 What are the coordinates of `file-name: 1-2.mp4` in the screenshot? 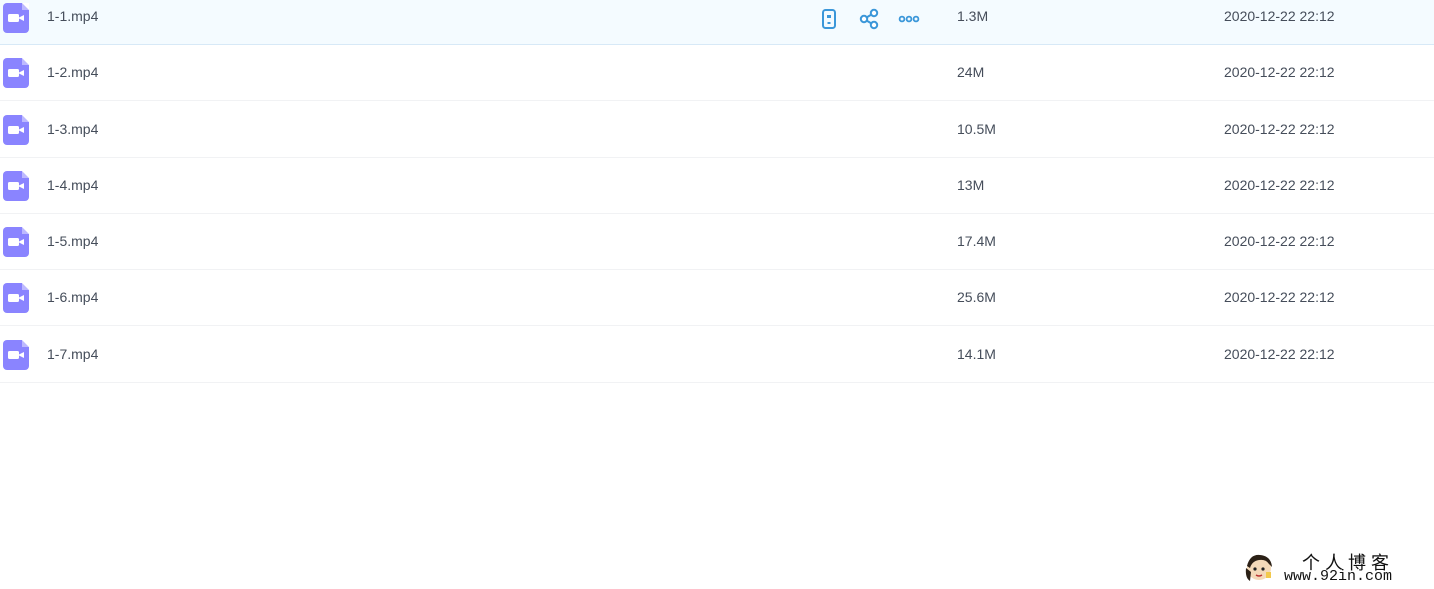 It's located at (72, 72).